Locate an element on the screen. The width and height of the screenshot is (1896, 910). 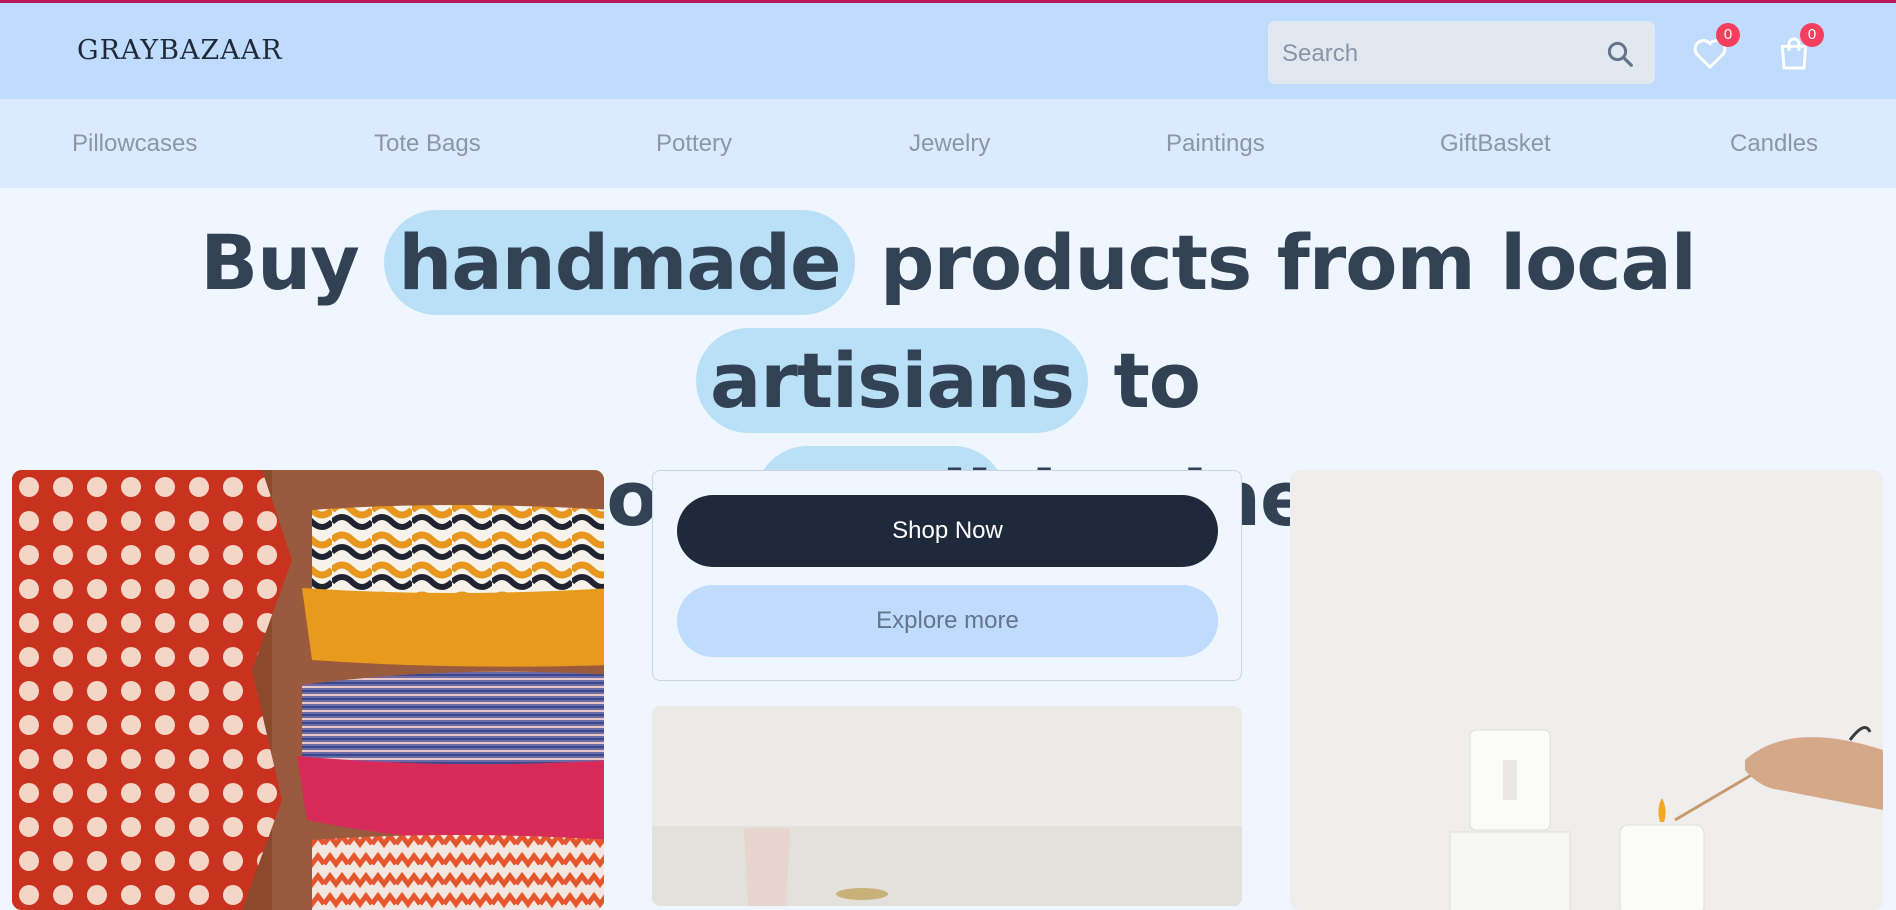
hero-highlight: handmade is located at coordinates (619, 262).